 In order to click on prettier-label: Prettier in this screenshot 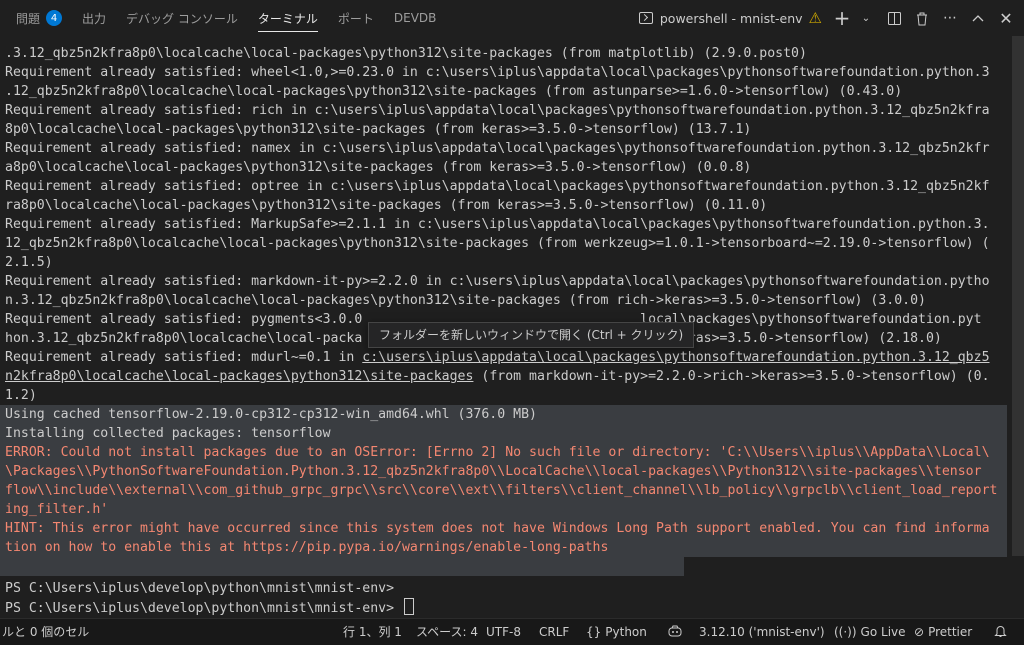, I will do `click(950, 632)`.